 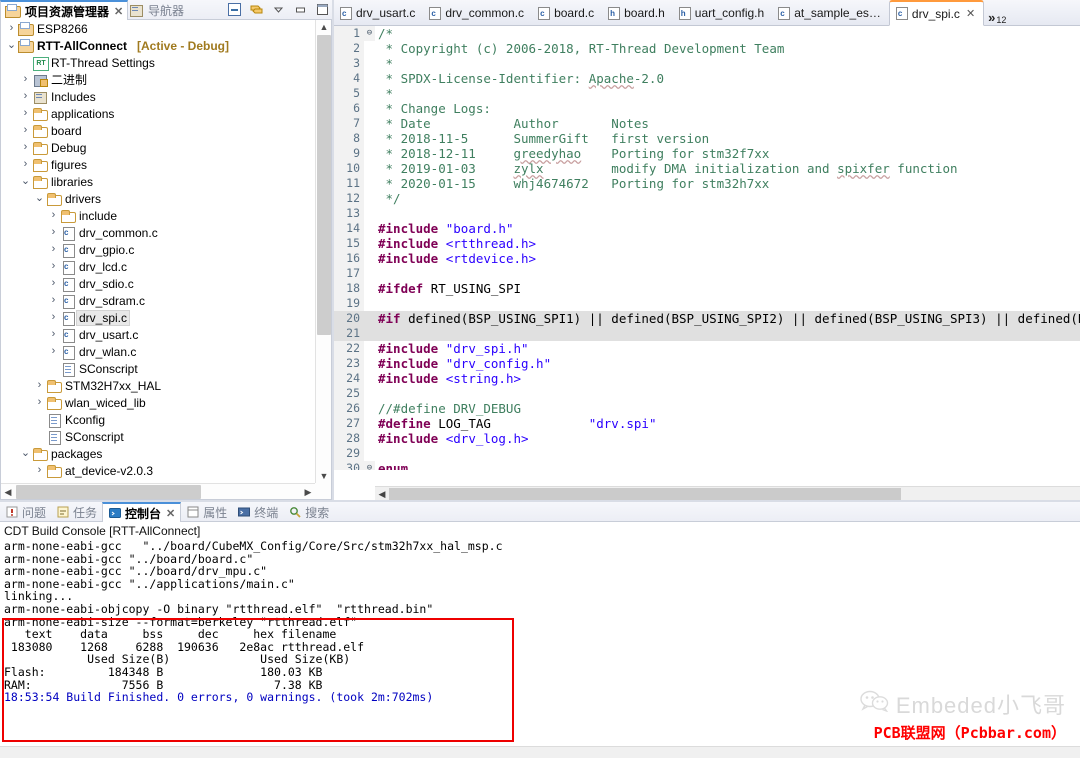 I want to click on code-line: 8 * 2018-11-5 SummerGift first version, so click(x=707, y=138).